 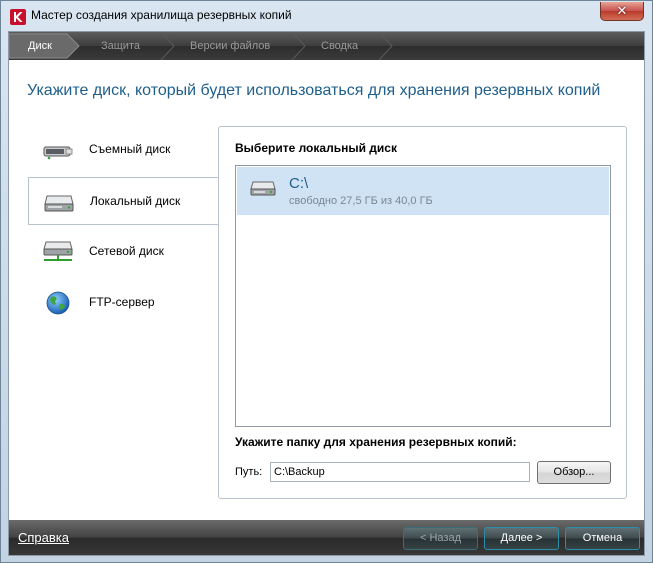 What do you see at coordinates (602, 538) in the screenshot?
I see `cancel-button: Отмена` at bounding box center [602, 538].